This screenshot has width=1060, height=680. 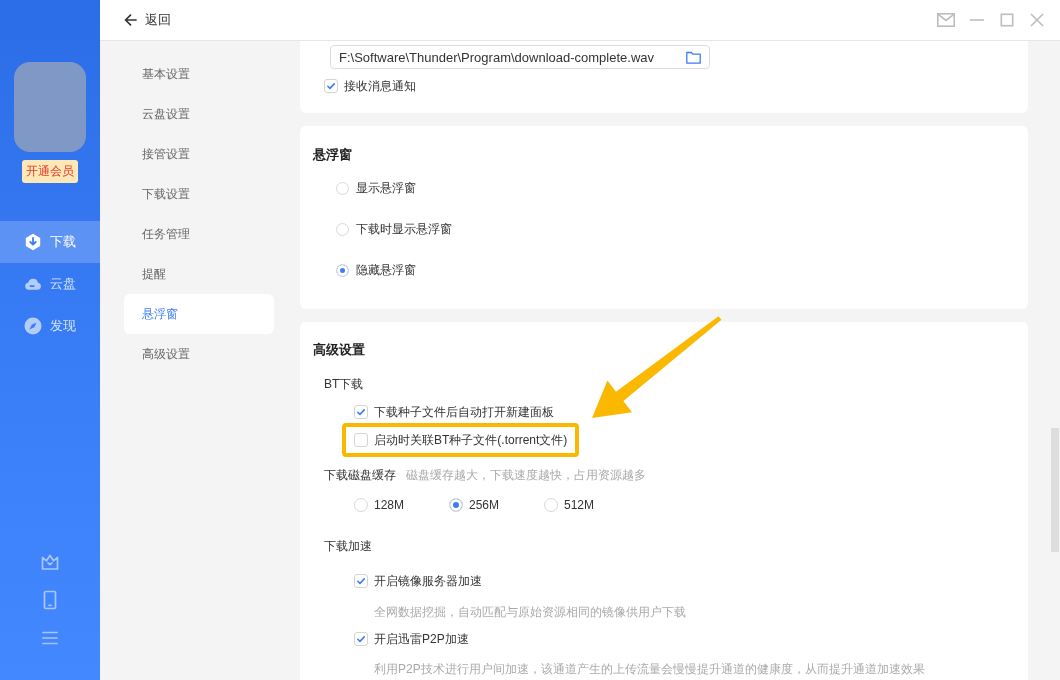 I want to click on vip-button: 开通会员, so click(x=50, y=171).